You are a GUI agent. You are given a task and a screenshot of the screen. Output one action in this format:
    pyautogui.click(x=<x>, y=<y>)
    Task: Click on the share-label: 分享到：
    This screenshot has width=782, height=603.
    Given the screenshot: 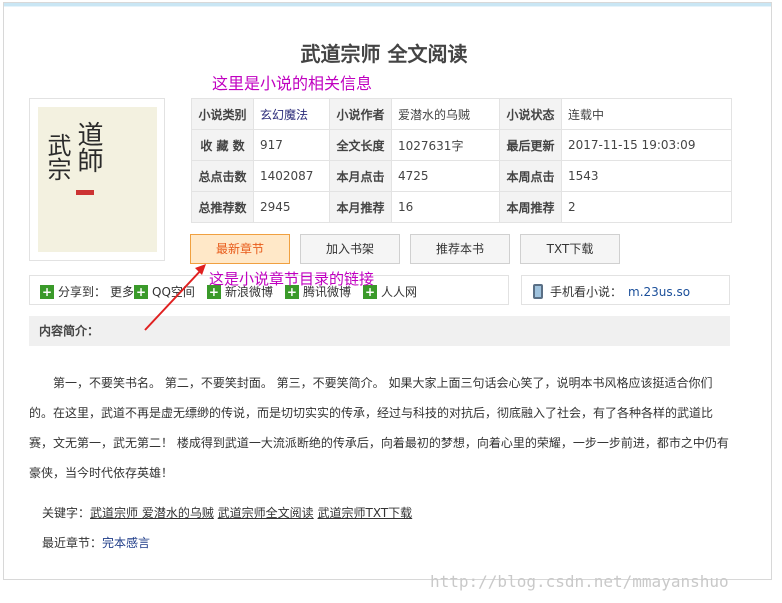 What is the action you would take?
    pyautogui.click(x=82, y=292)
    